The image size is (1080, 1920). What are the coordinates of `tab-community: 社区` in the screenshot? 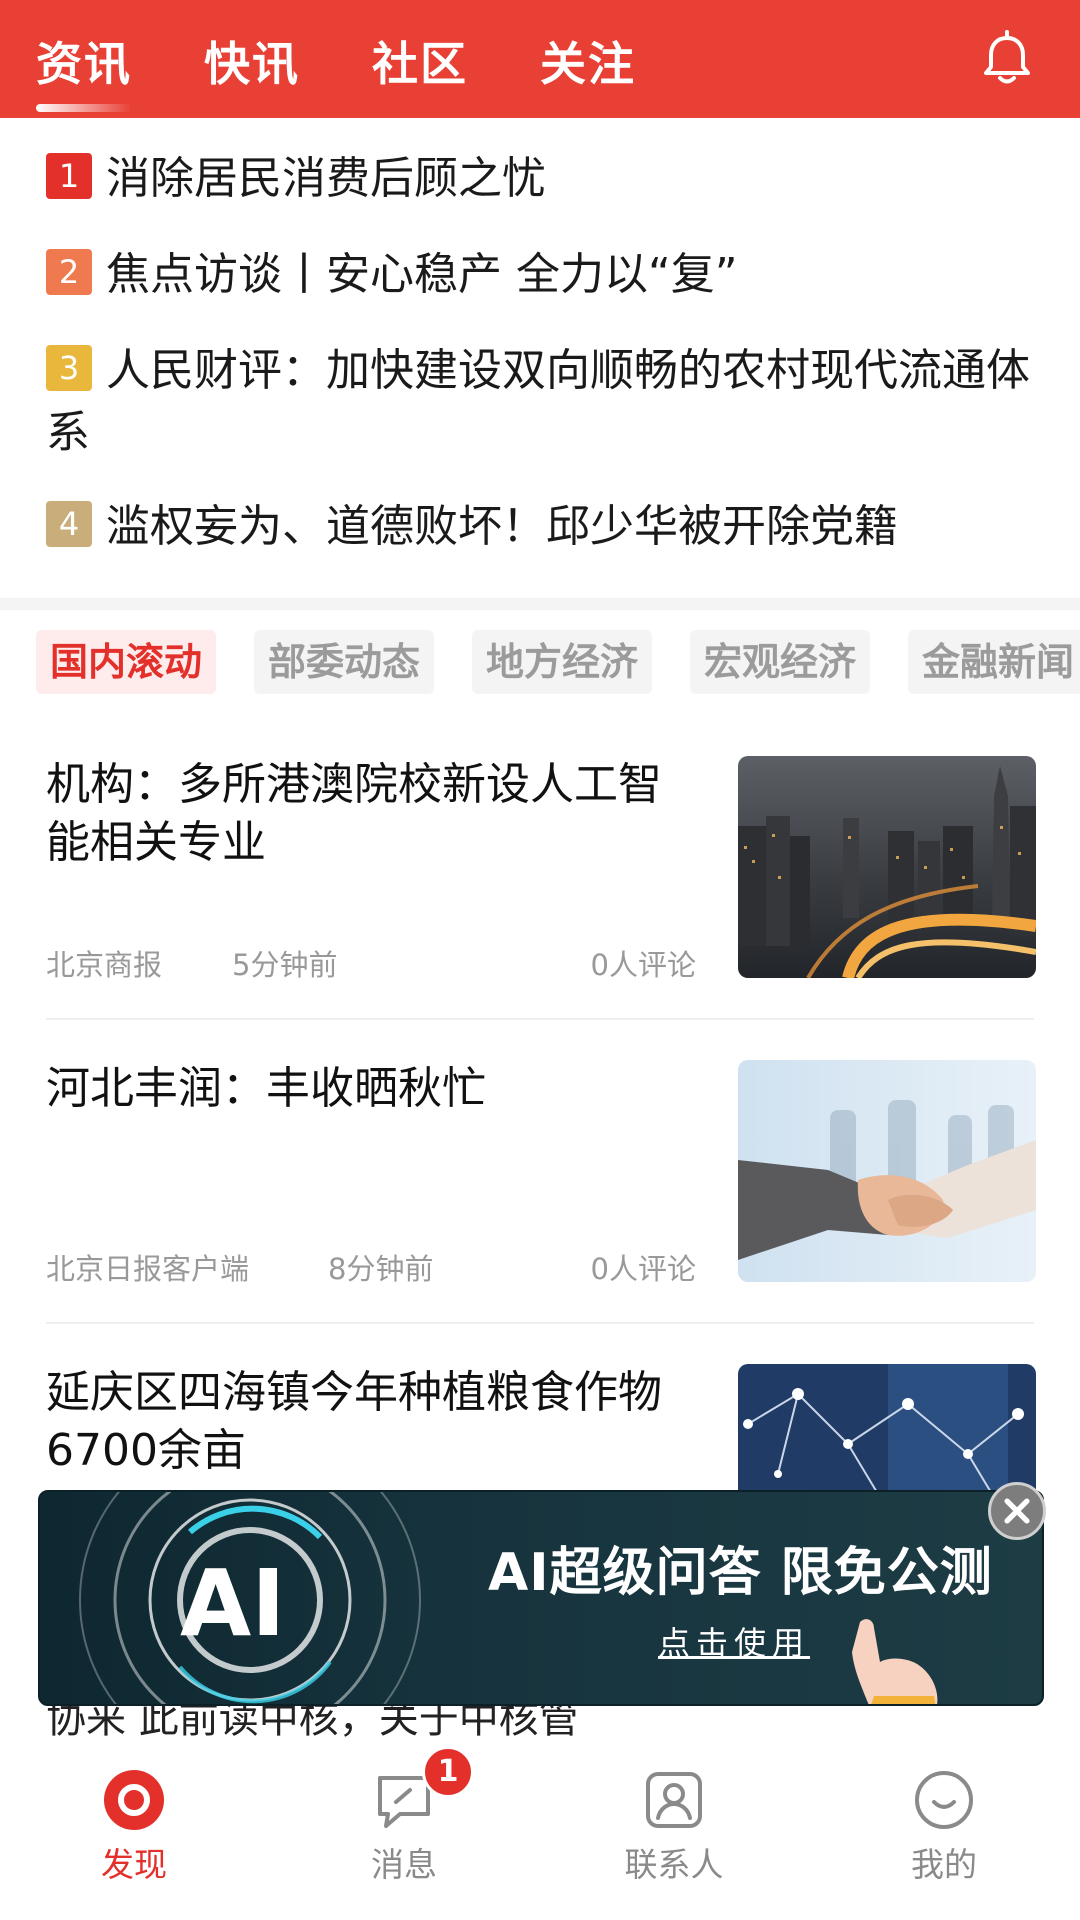 It's located at (420, 61).